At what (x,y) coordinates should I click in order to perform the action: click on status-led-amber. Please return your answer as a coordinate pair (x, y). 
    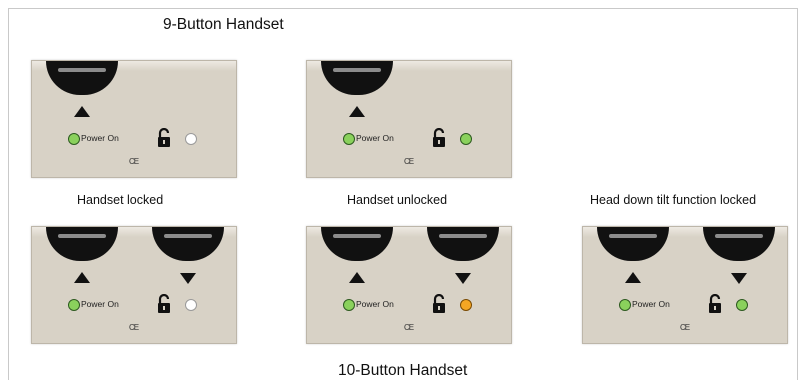
    Looking at the image, I should click on (466, 305).